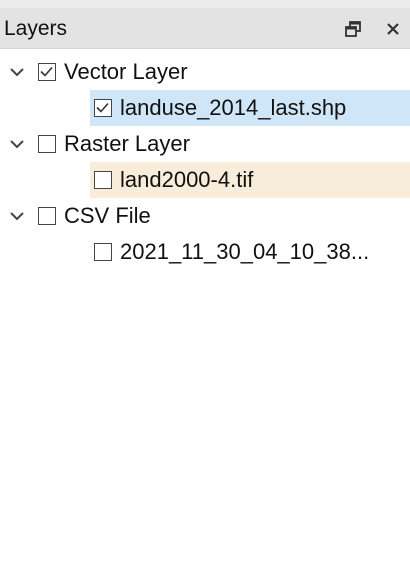 This screenshot has width=410, height=577. I want to click on float-window-icon, so click(353, 29).